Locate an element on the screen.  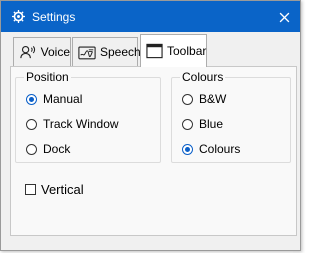
tab-toolbar: Toolbar is located at coordinates (173, 50).